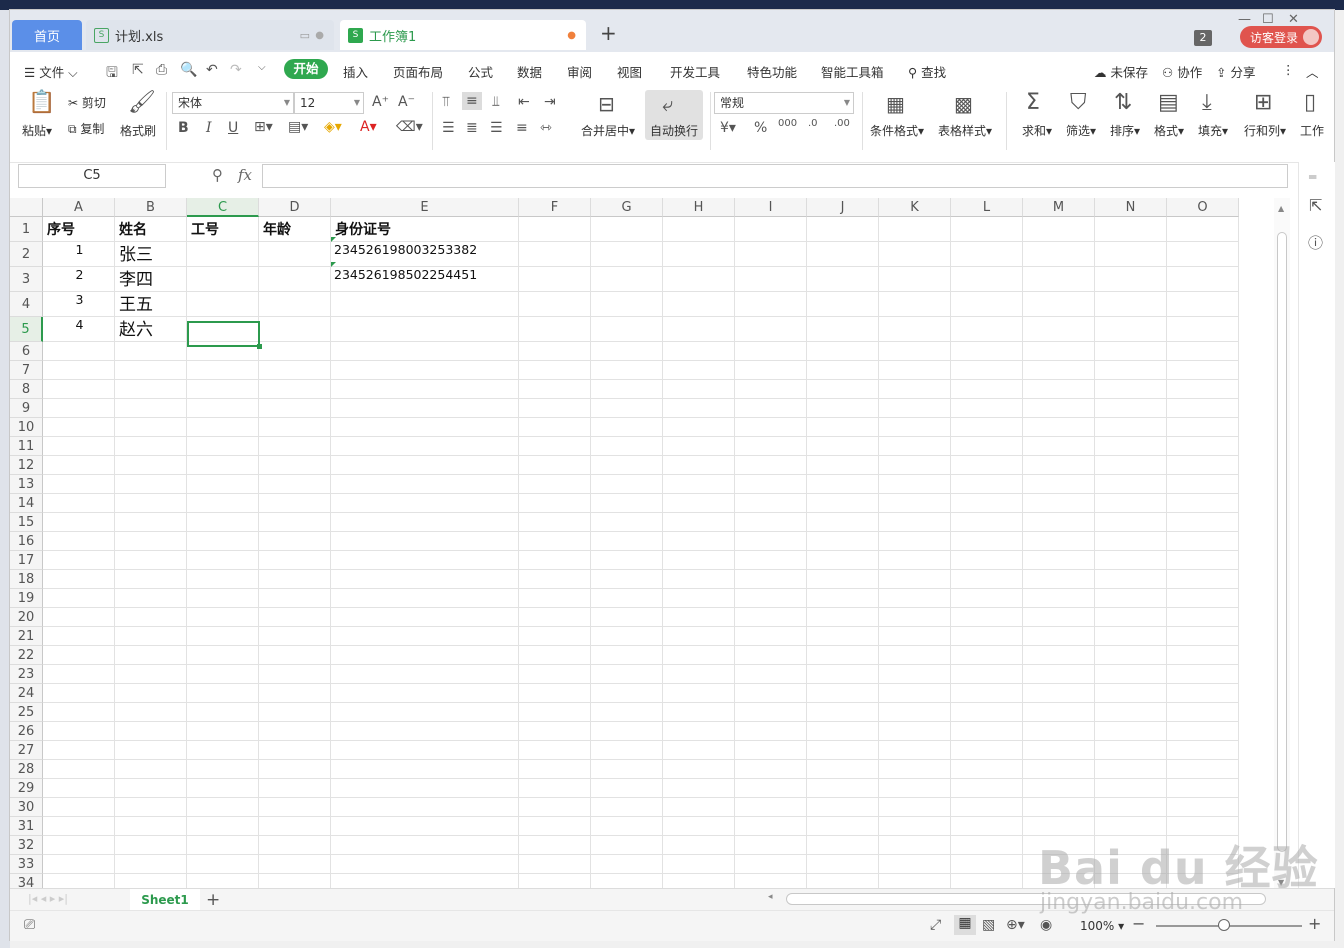 This screenshot has height=948, width=1344. I want to click on more-icon: ⋮, so click(1288, 69).